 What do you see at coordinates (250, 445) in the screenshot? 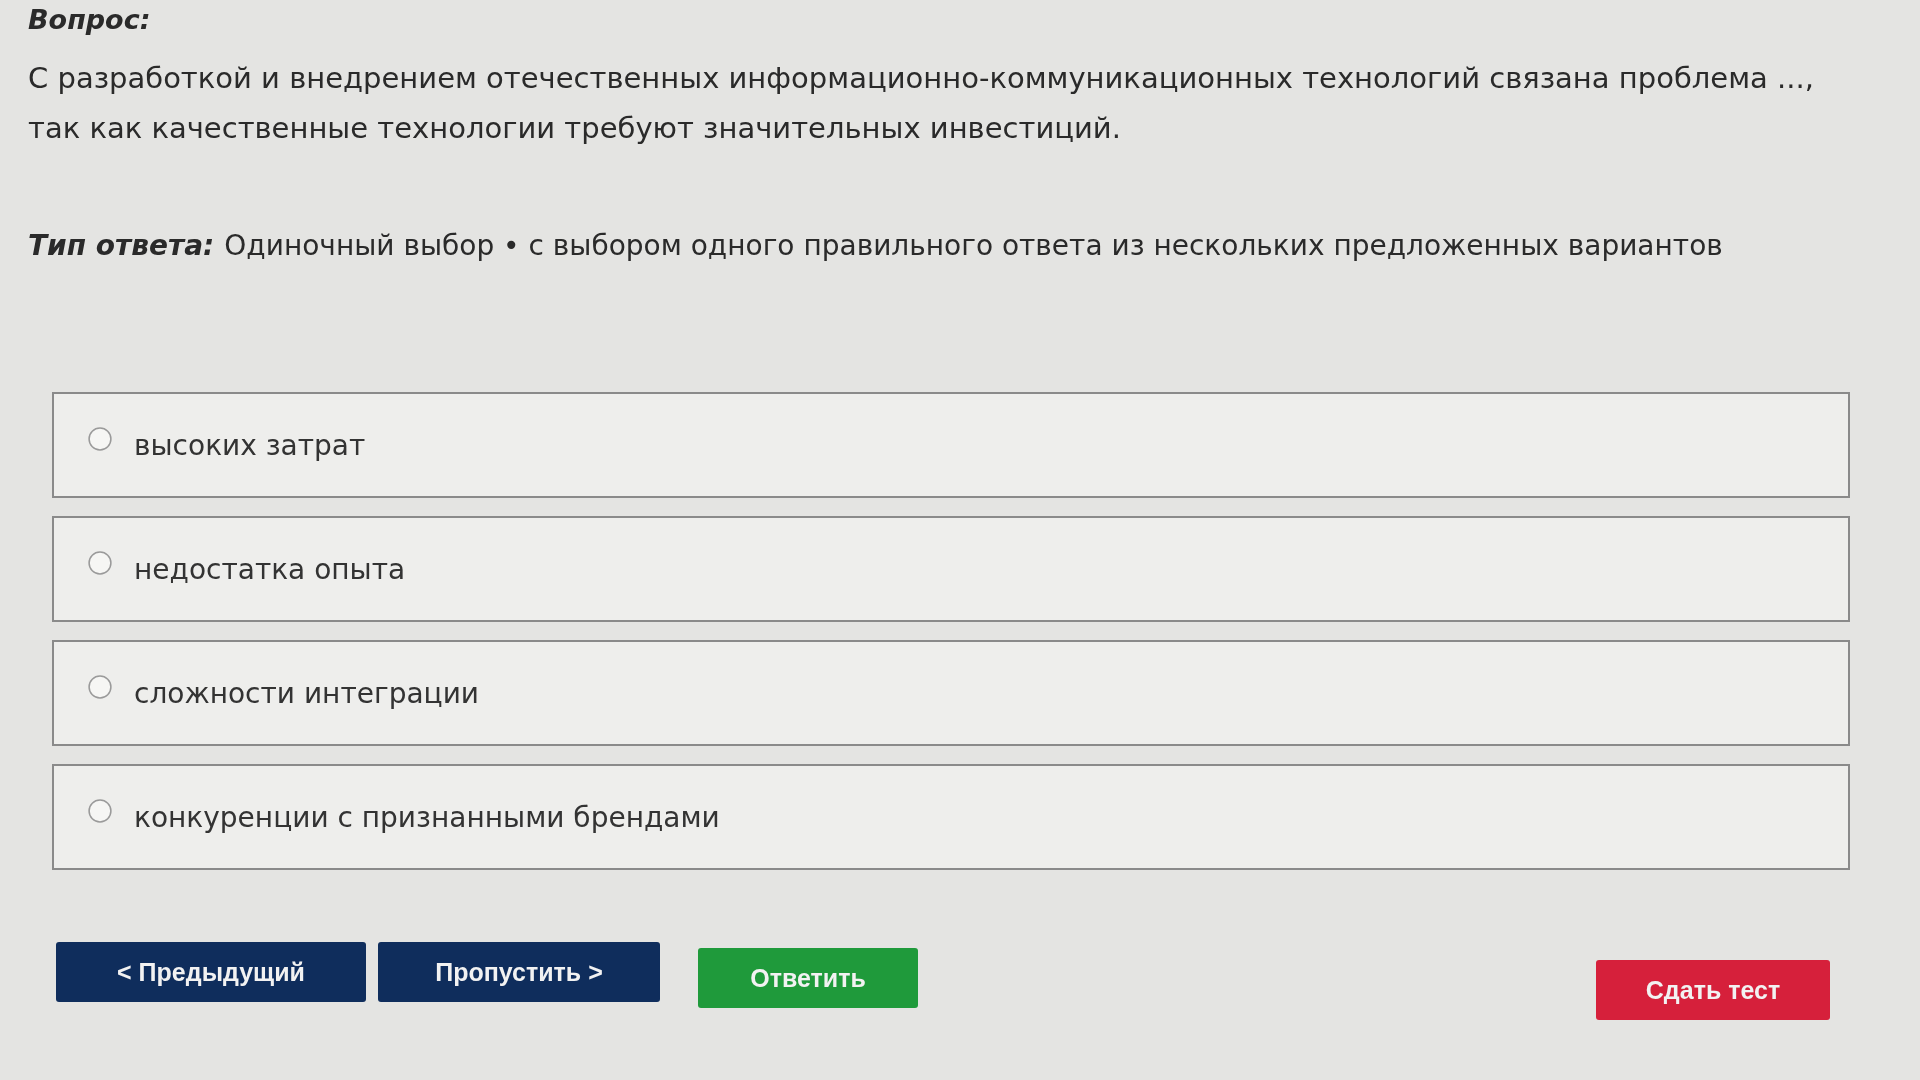
I see `option-text: высоких затрат` at bounding box center [250, 445].